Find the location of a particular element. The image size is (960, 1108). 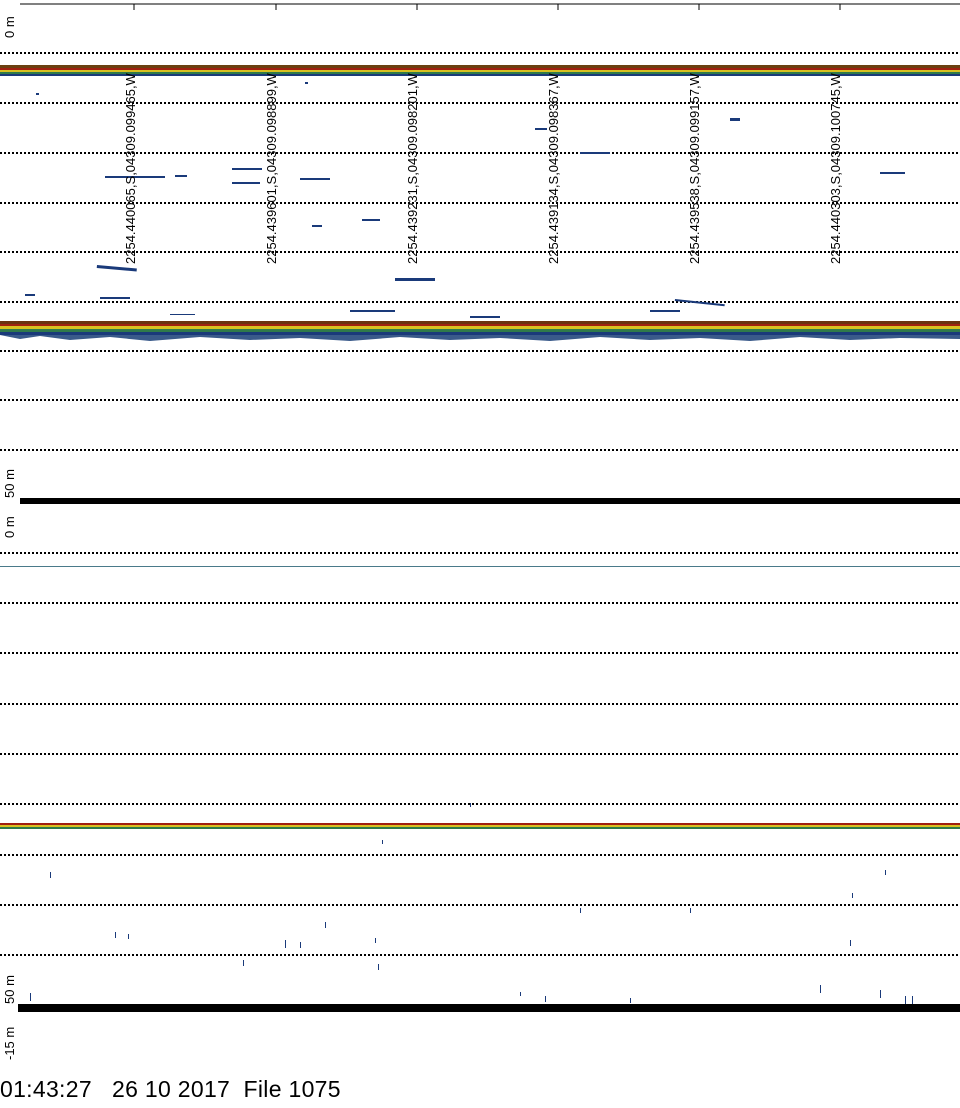

bottom-depth-zero-label: 0 m is located at coordinates (9, 527).